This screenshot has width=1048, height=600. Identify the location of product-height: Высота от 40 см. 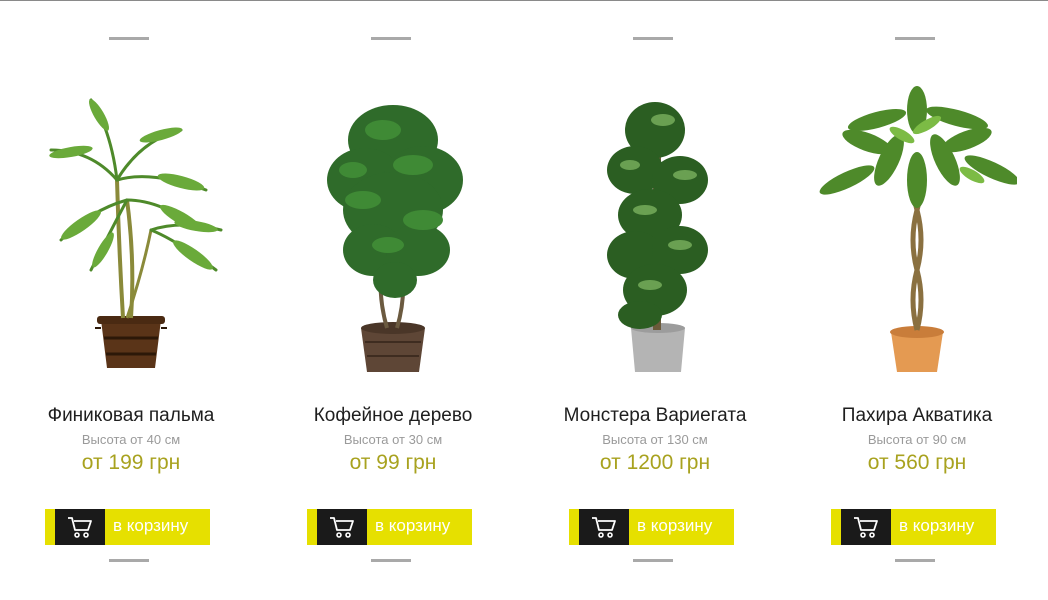
(131, 439).